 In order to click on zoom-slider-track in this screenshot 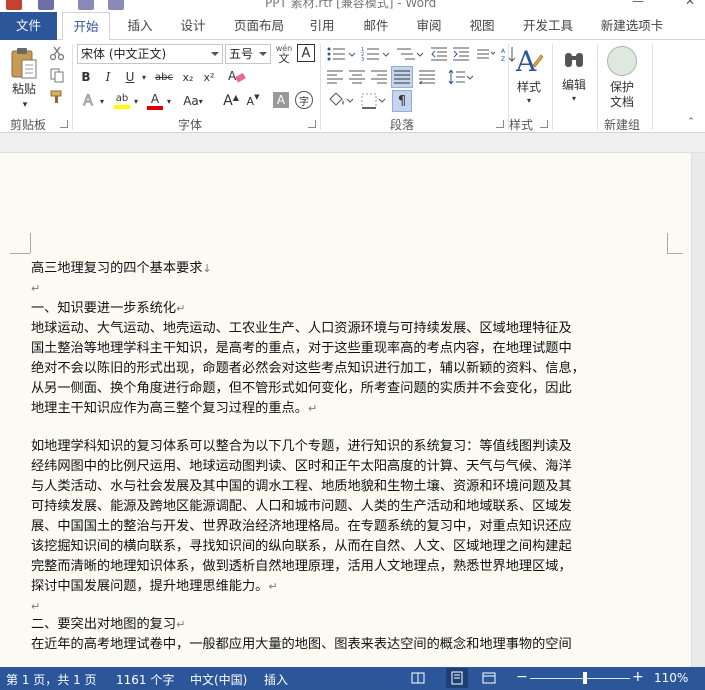, I will do `click(580, 678)`.